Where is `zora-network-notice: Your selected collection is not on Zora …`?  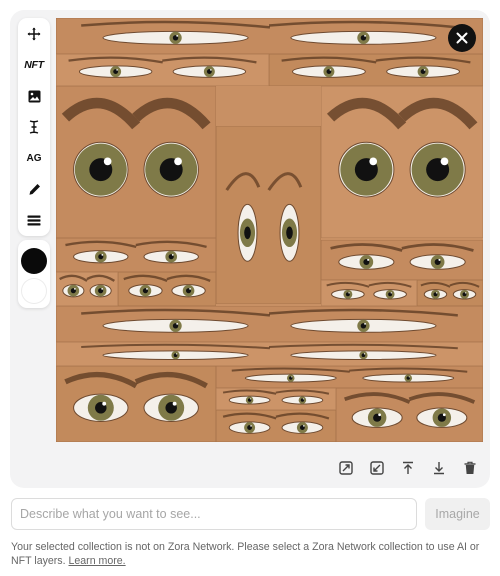
zora-network-notice: Your selected collection is not on Zora … is located at coordinates (251, 554).